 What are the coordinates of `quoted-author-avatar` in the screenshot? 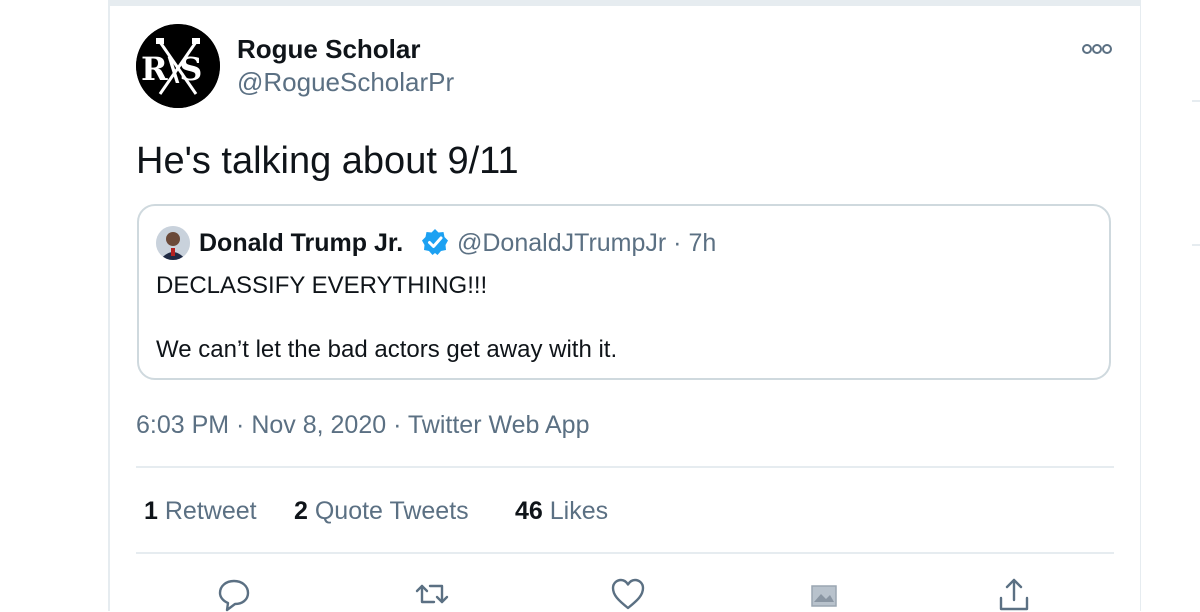 It's located at (173, 243).